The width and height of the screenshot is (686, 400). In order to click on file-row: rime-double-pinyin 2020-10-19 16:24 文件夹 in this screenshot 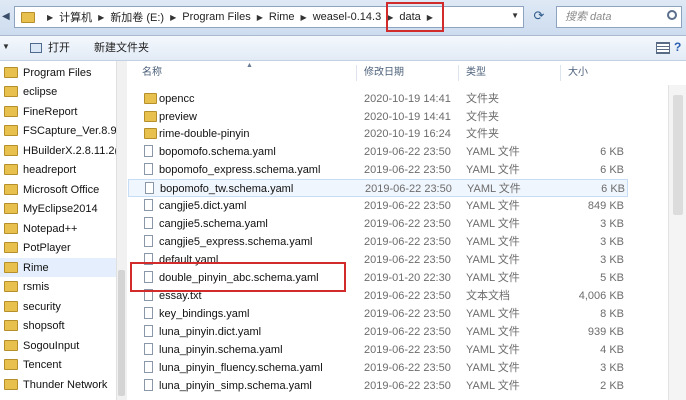, I will do `click(378, 134)`.